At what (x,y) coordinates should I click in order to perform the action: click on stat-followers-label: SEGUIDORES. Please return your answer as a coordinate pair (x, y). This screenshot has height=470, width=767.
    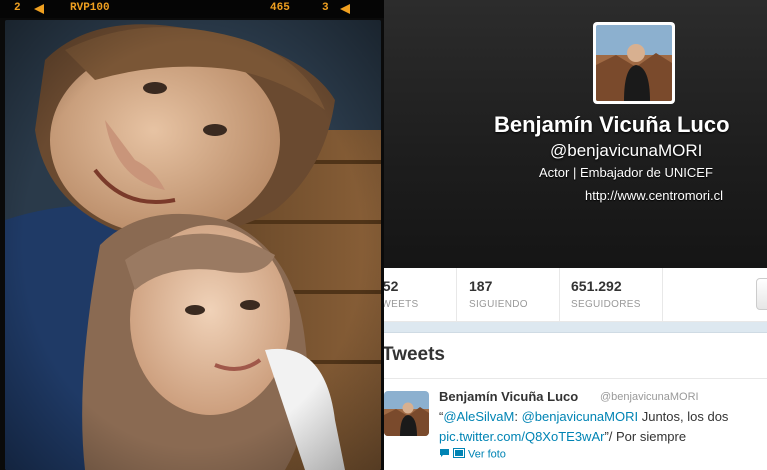
    Looking at the image, I should click on (606, 304).